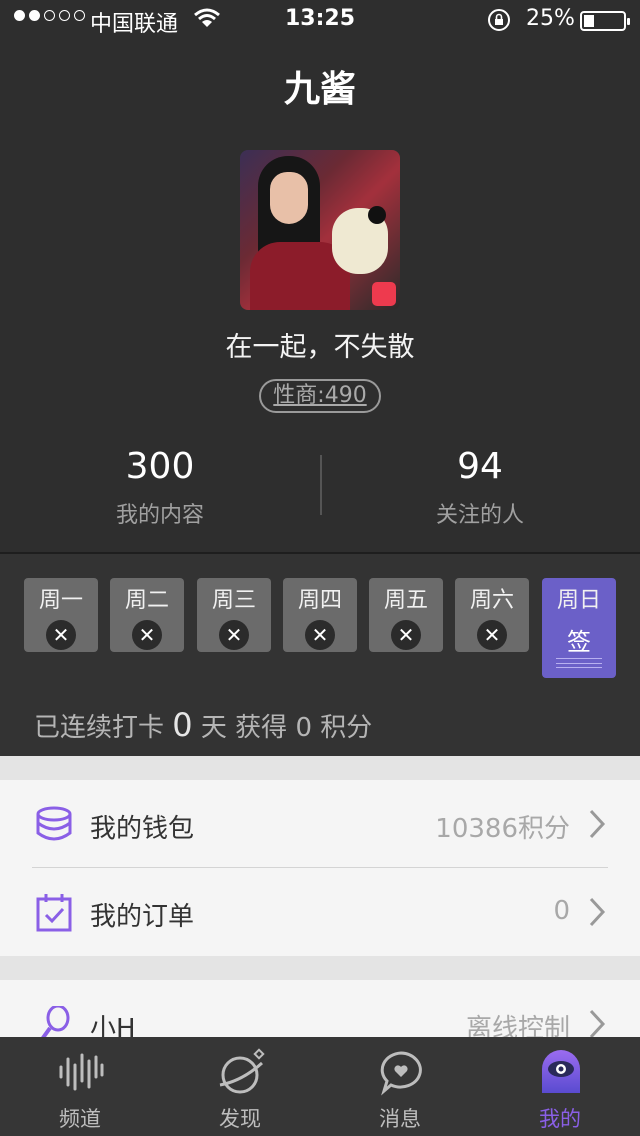  Describe the element at coordinates (55, 1021) in the screenshot. I see `wand-icon` at that location.